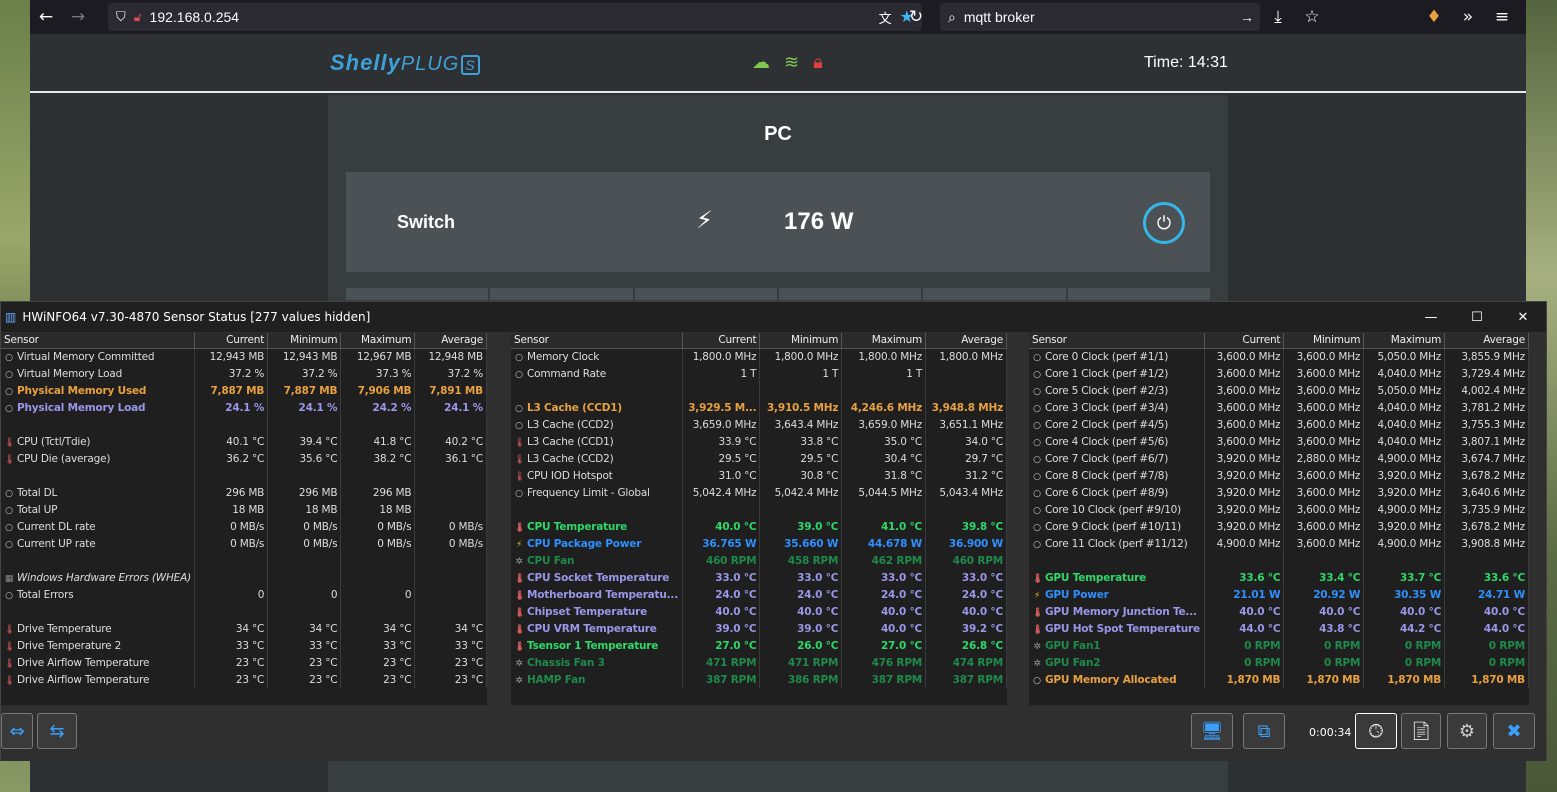  Describe the element at coordinates (244, 543) in the screenshot. I see `sensor-row: ○ Current UP rate 0 MB/s 0 MB/s 0 MB/s 0 MB/s` at that location.